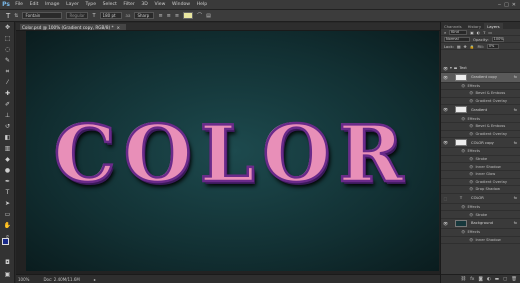  I want to click on shape-tool-icon: ▭, so click(7, 214).